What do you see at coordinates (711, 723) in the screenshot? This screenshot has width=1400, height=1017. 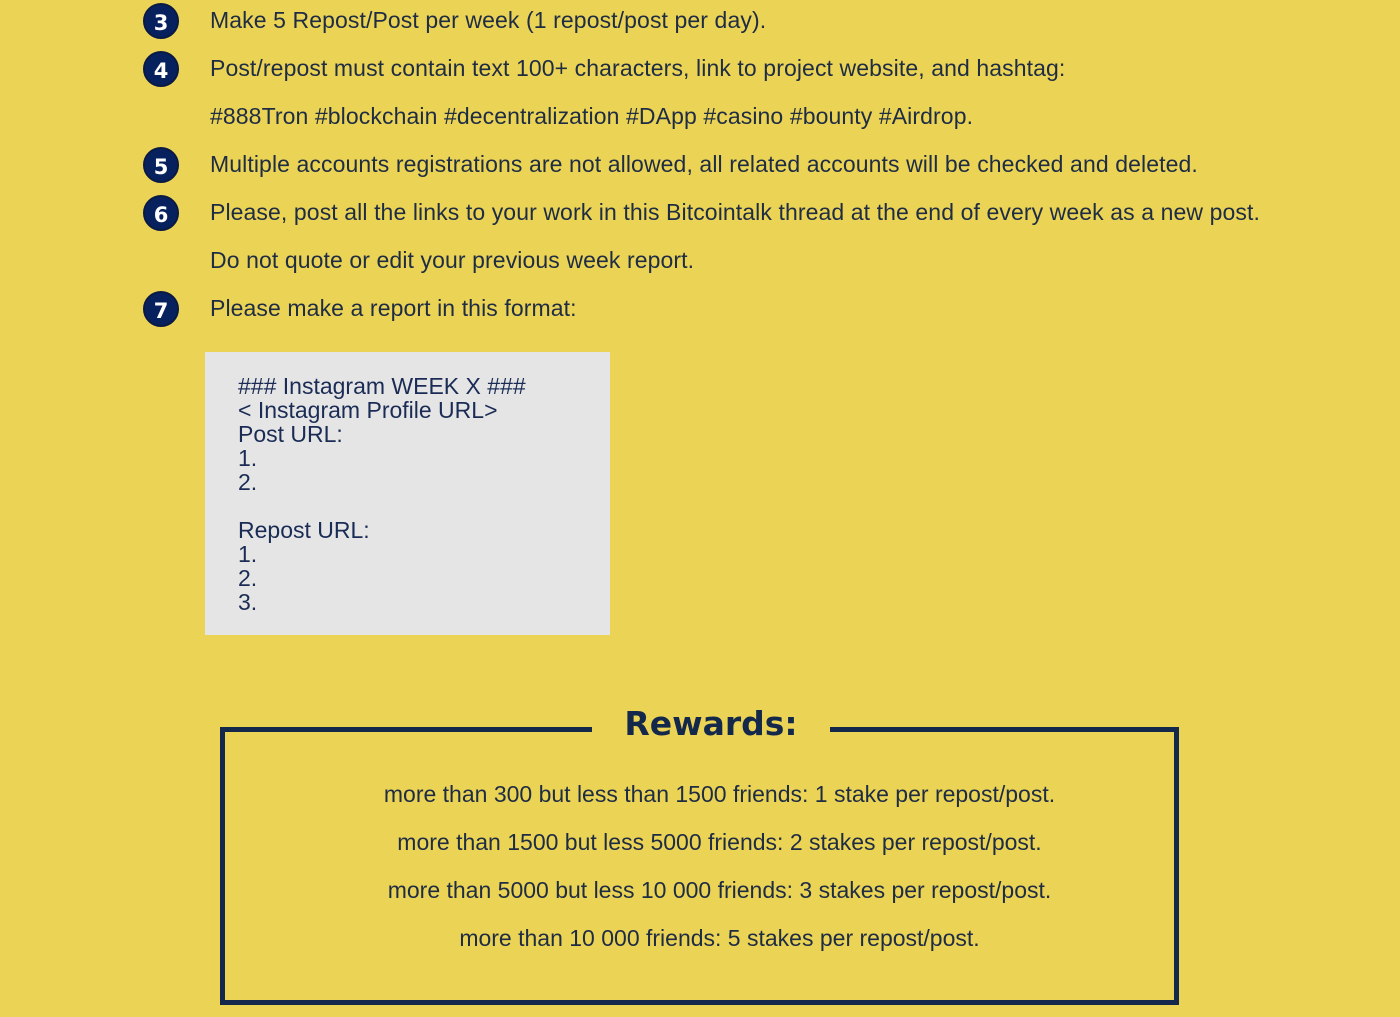 I see `rewards-title: Rewards:` at bounding box center [711, 723].